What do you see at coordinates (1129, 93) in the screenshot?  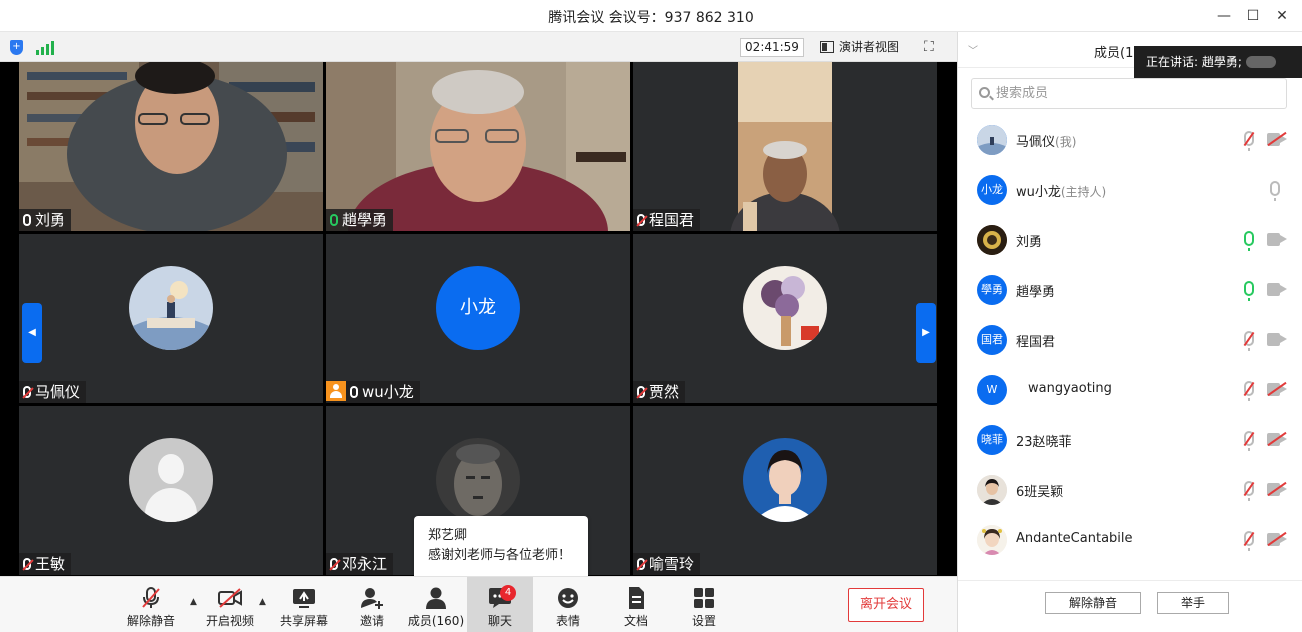 I see `member-search-input` at bounding box center [1129, 93].